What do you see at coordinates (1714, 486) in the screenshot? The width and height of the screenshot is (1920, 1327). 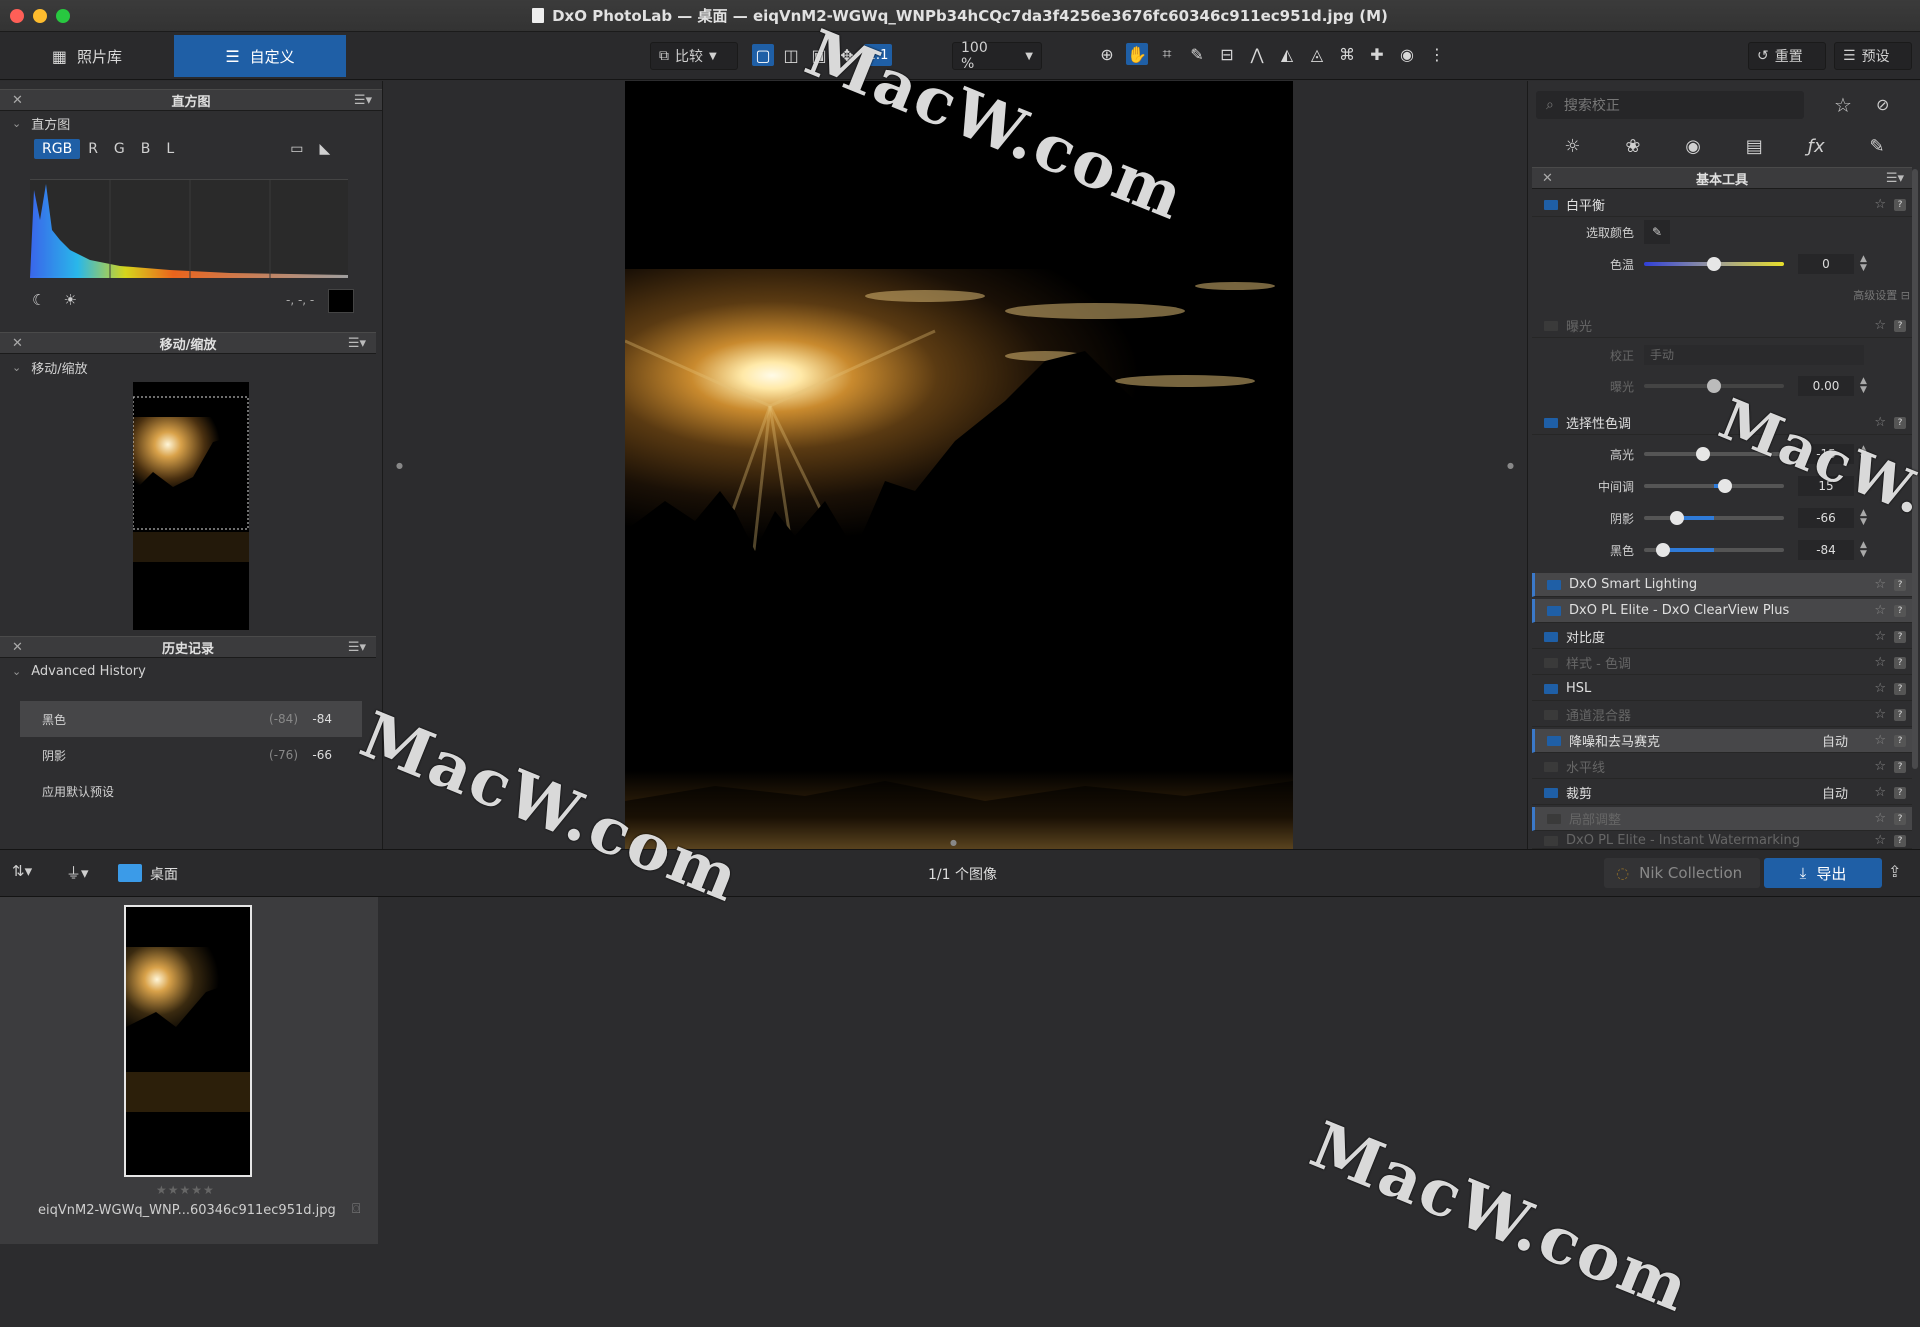 I see `midtones-slider` at bounding box center [1714, 486].